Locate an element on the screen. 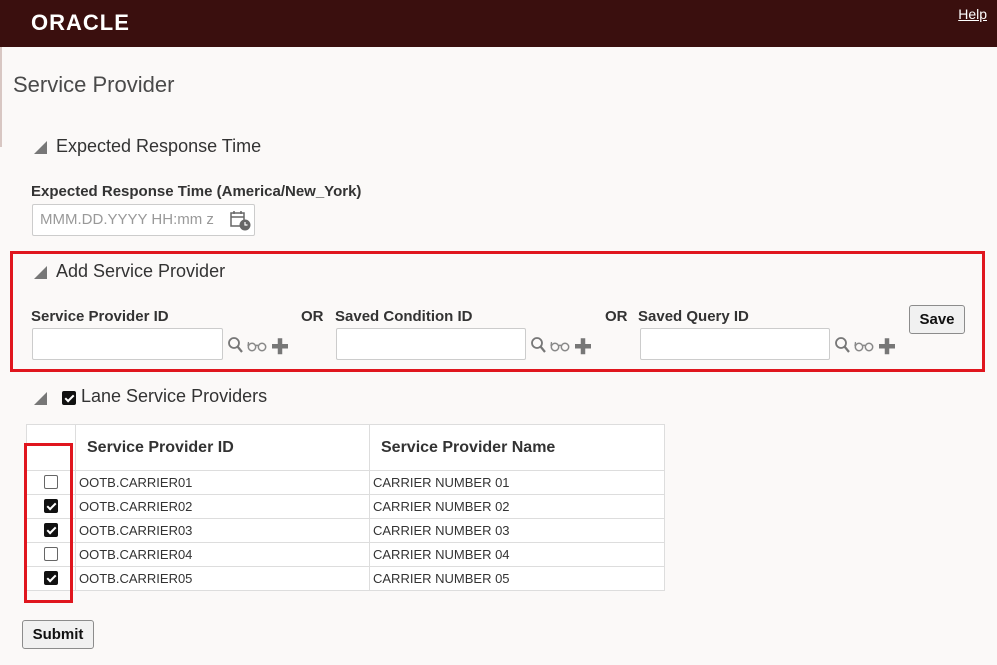  saved-query-id-input is located at coordinates (735, 344).